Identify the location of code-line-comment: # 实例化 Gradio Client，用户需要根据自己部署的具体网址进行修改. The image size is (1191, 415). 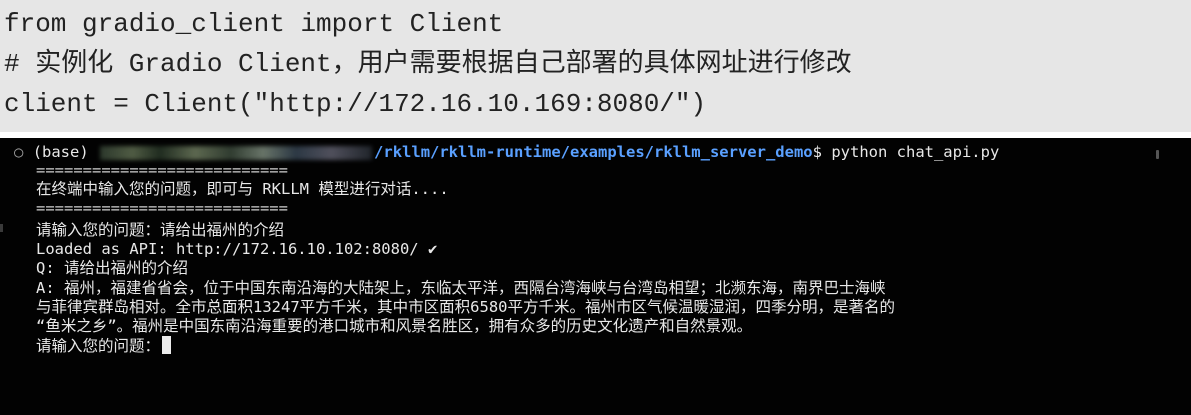
(428, 64).